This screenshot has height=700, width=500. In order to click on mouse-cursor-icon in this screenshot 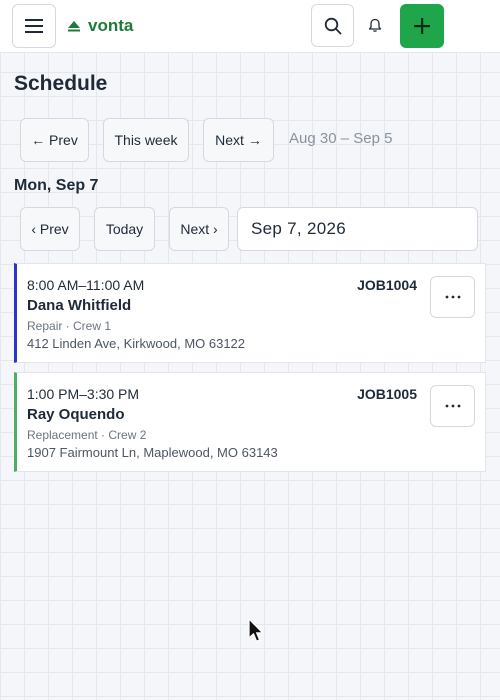, I will do `click(256, 630)`.